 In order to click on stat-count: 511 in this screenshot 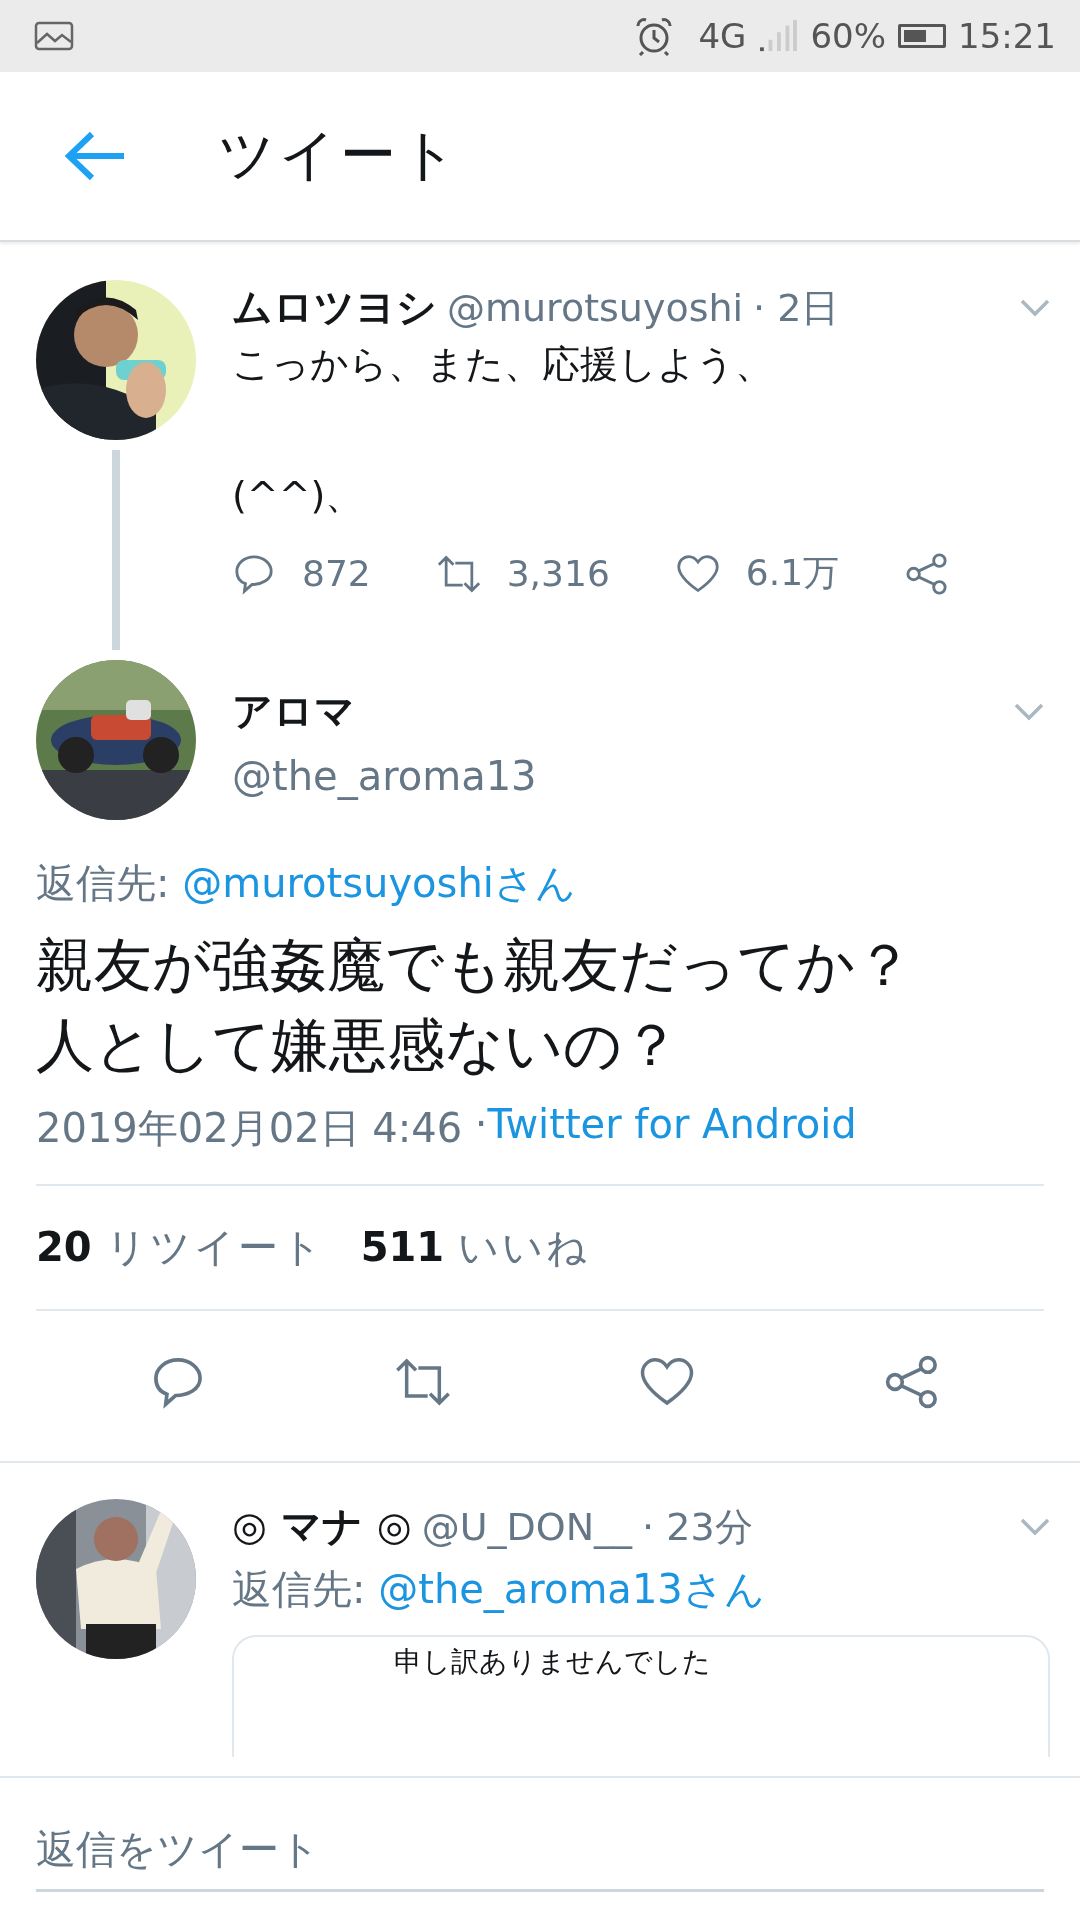, I will do `click(402, 1247)`.